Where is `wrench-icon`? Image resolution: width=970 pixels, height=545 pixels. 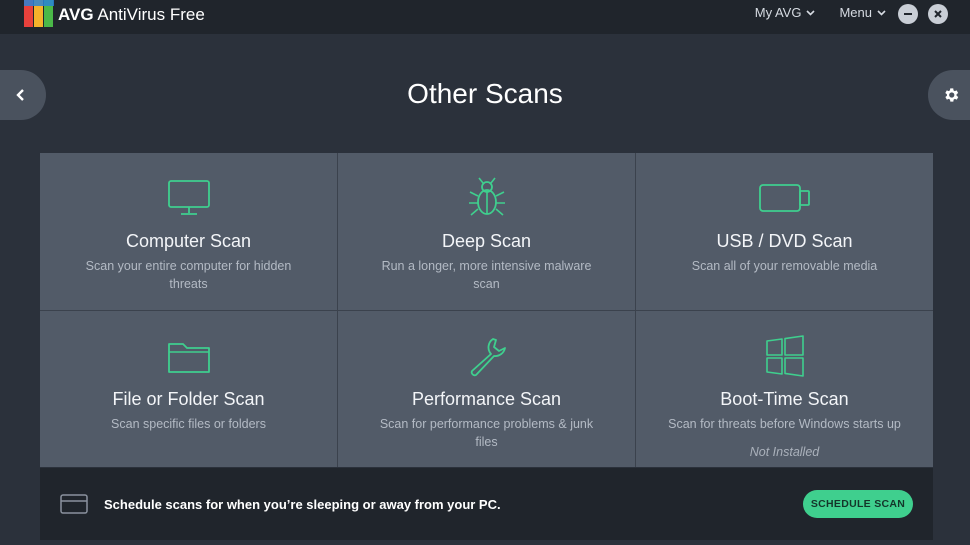
wrench-icon is located at coordinates (488, 356).